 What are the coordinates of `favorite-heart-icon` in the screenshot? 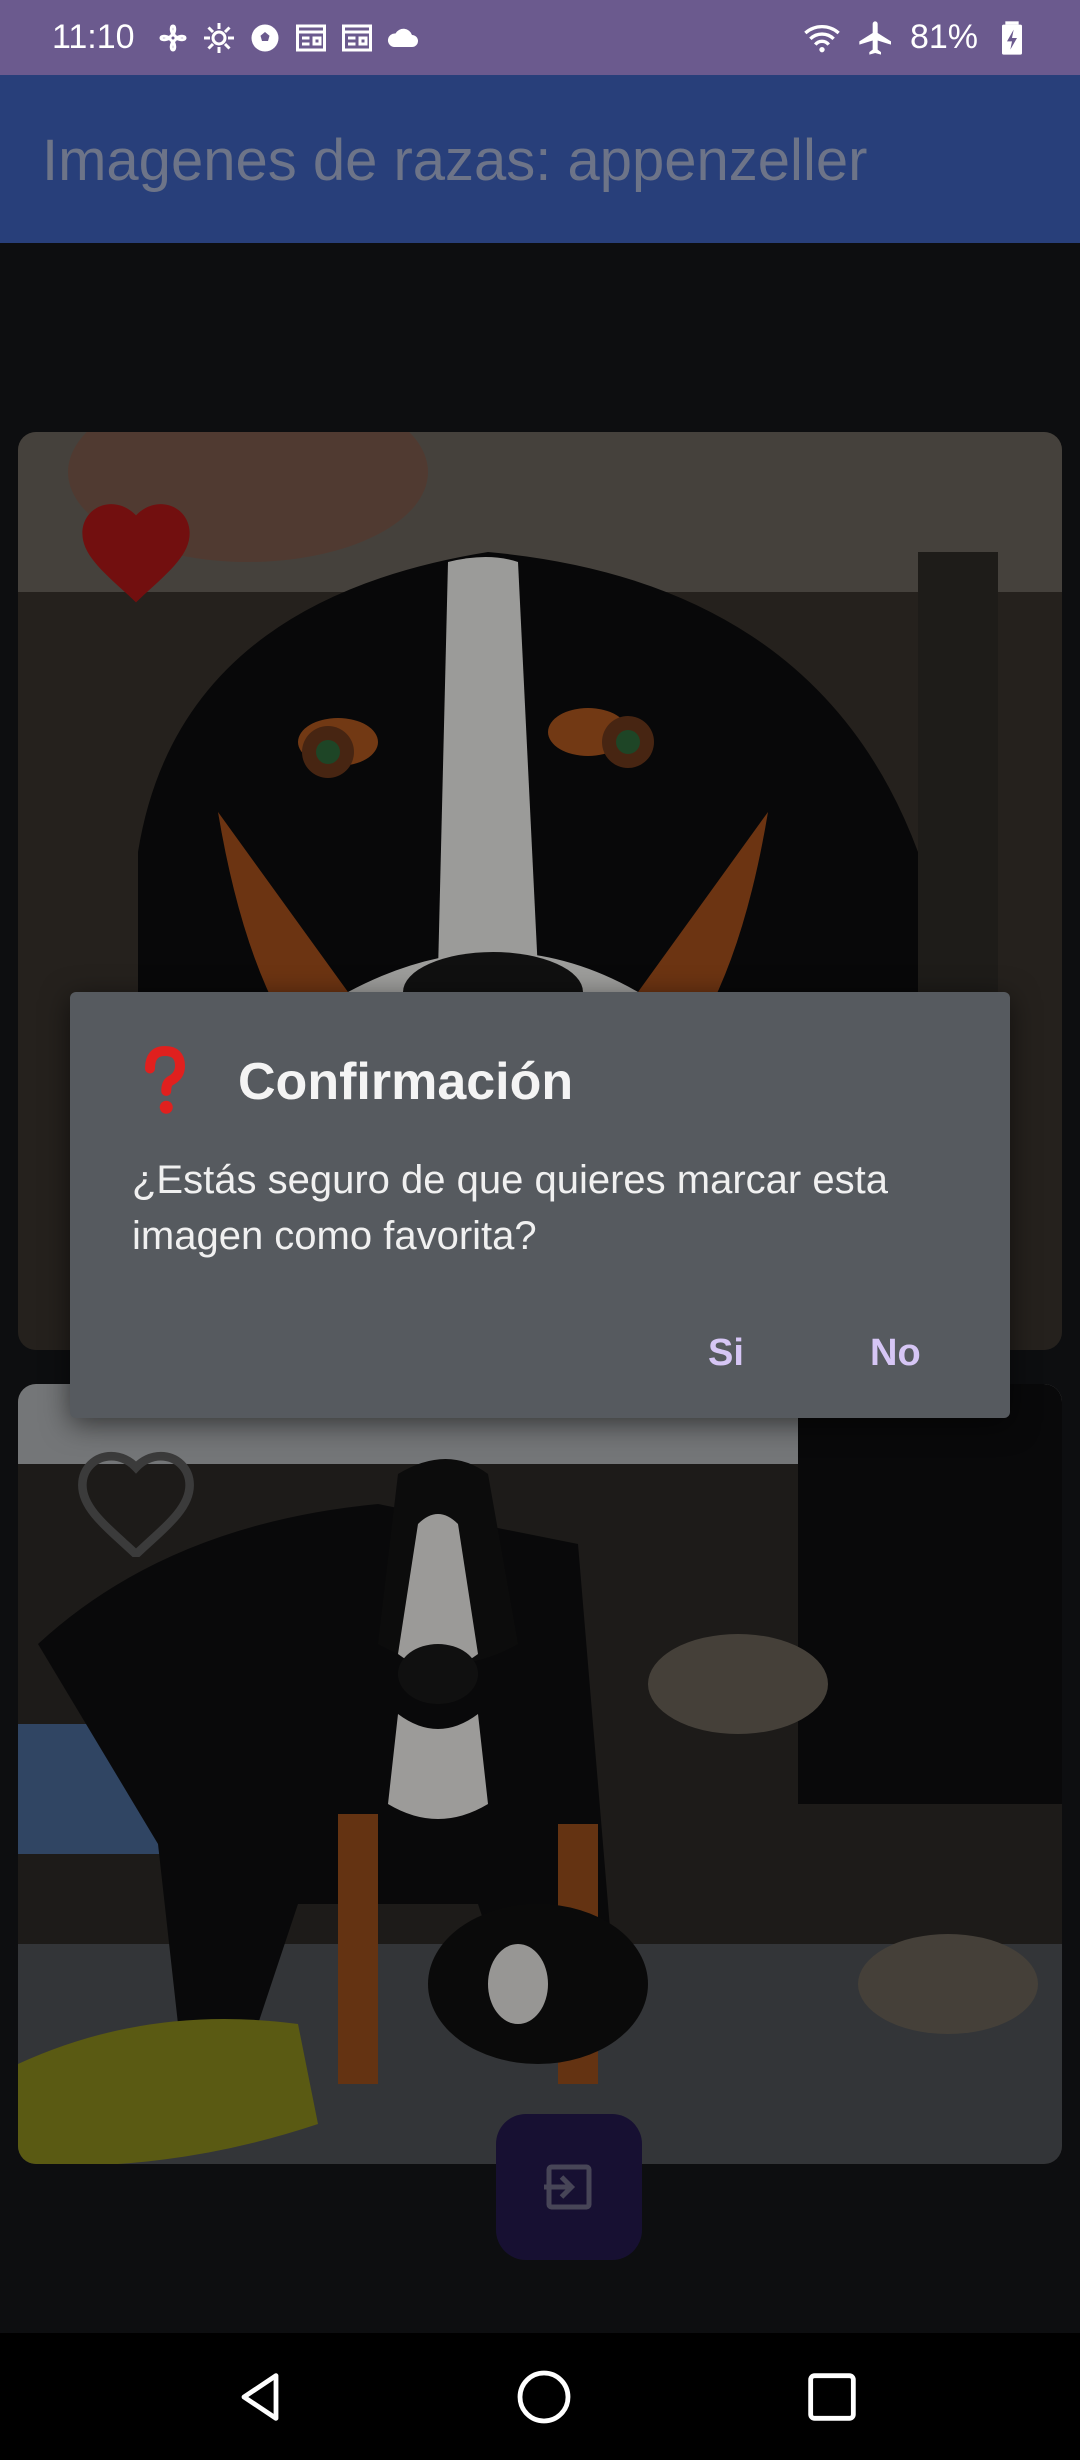 It's located at (136, 546).